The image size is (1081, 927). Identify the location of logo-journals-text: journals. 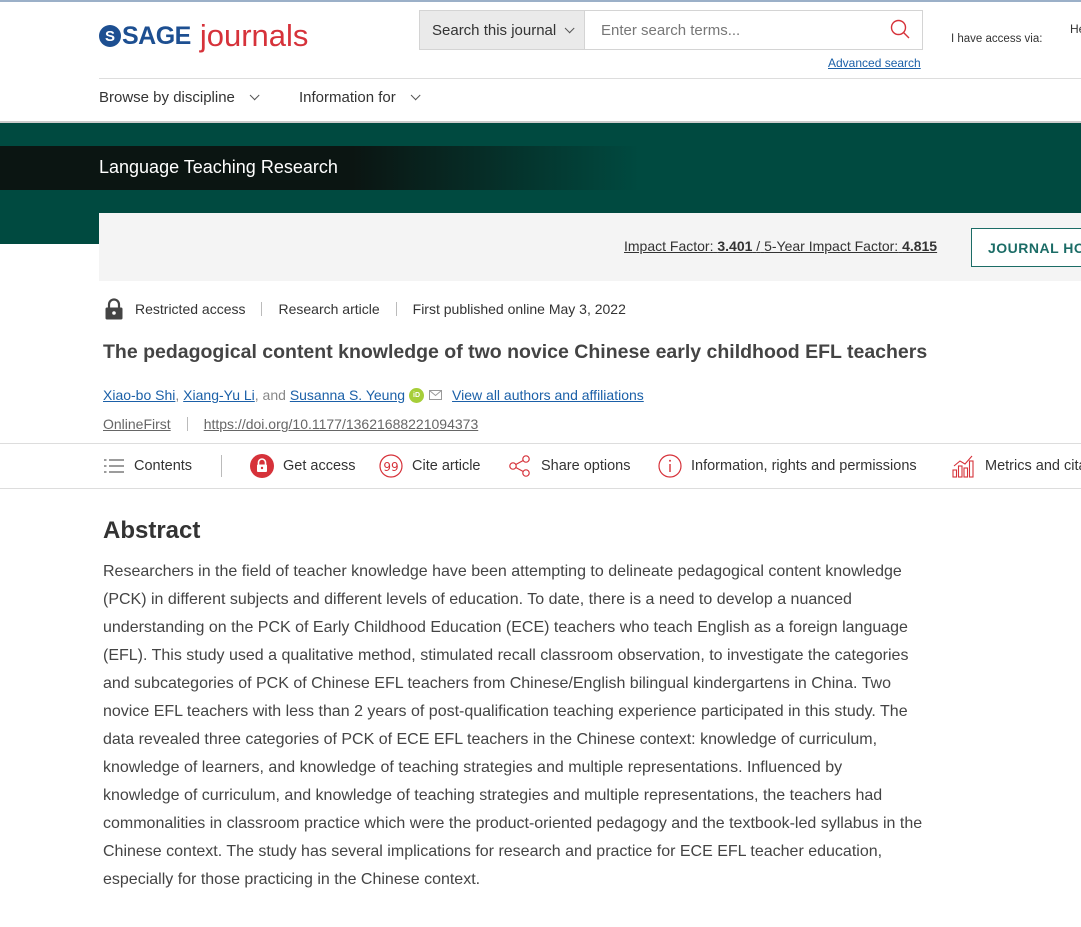
(254, 35).